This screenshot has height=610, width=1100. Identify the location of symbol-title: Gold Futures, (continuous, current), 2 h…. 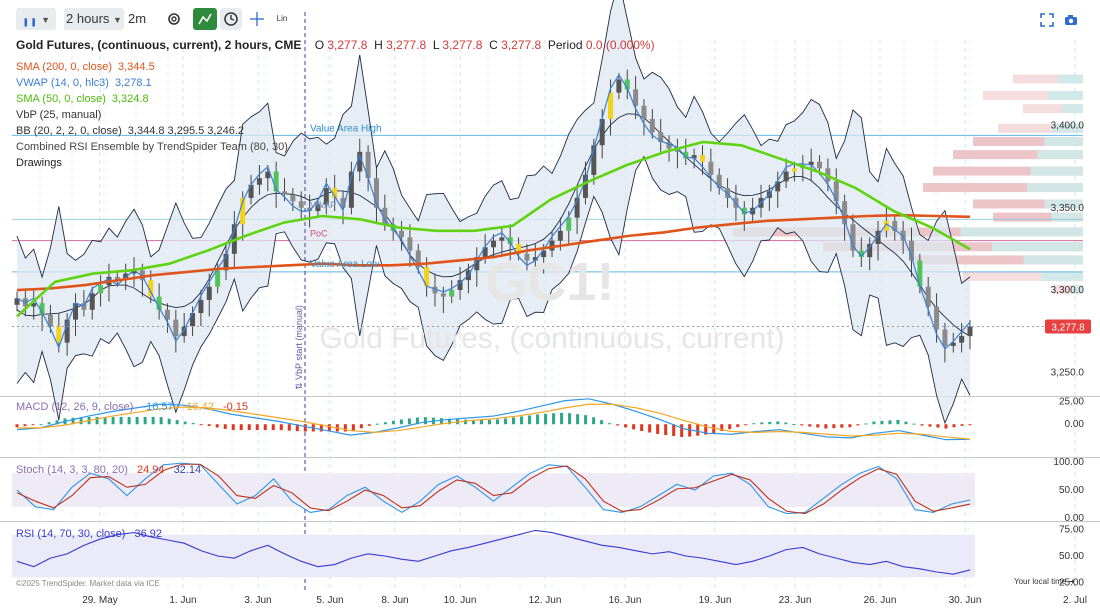
(159, 45).